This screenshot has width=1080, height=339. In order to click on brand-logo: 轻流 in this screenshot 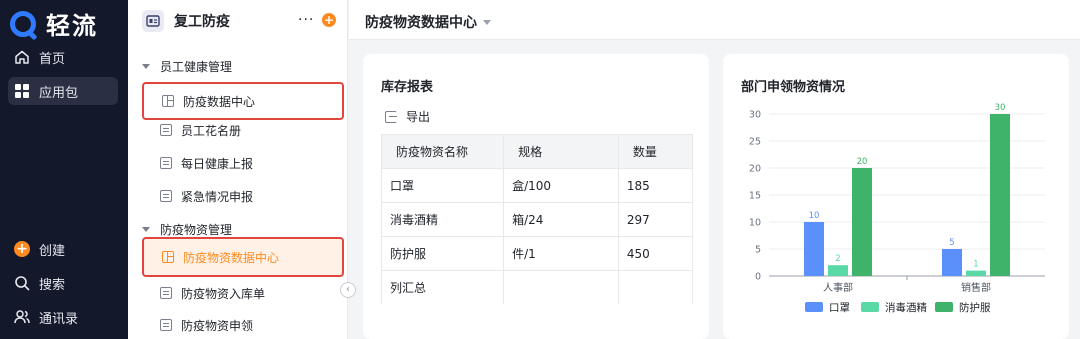, I will do `click(54, 23)`.